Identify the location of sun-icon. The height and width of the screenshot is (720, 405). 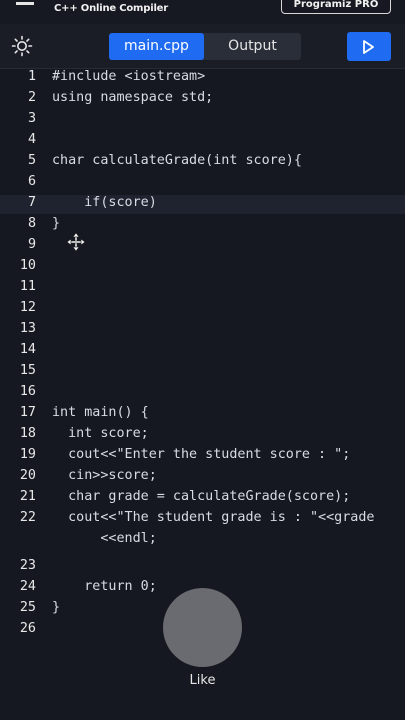
(22, 46).